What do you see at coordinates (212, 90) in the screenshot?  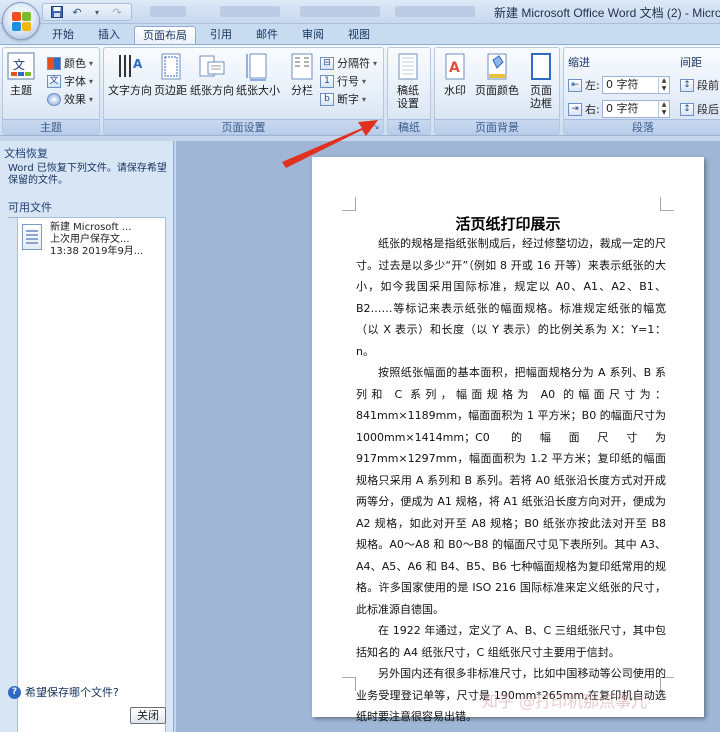 I see `orientation-label: 纸张方向` at bounding box center [212, 90].